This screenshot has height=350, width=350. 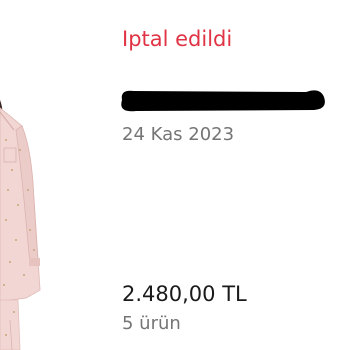 I want to click on order-item-count: 5 ürün, so click(x=151, y=323).